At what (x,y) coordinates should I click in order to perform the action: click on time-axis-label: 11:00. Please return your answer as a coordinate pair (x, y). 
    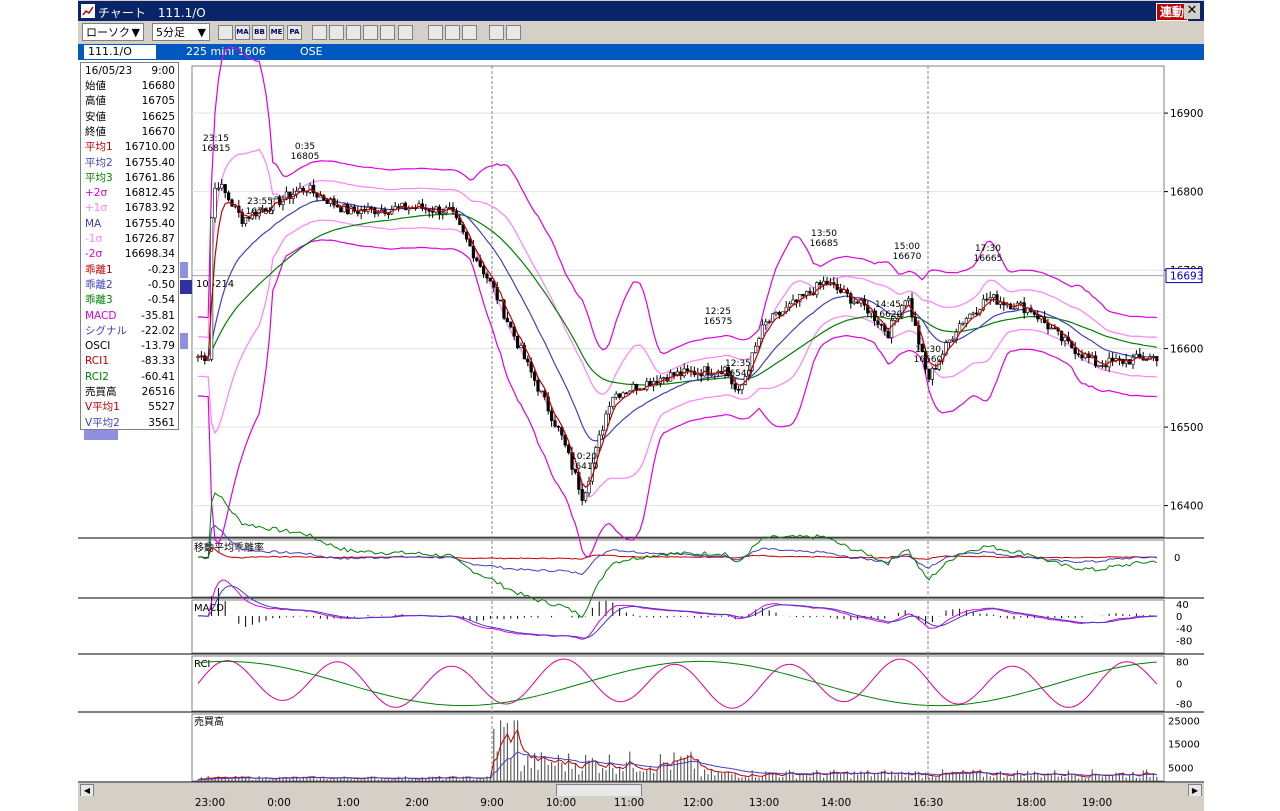
    Looking at the image, I should click on (629, 803).